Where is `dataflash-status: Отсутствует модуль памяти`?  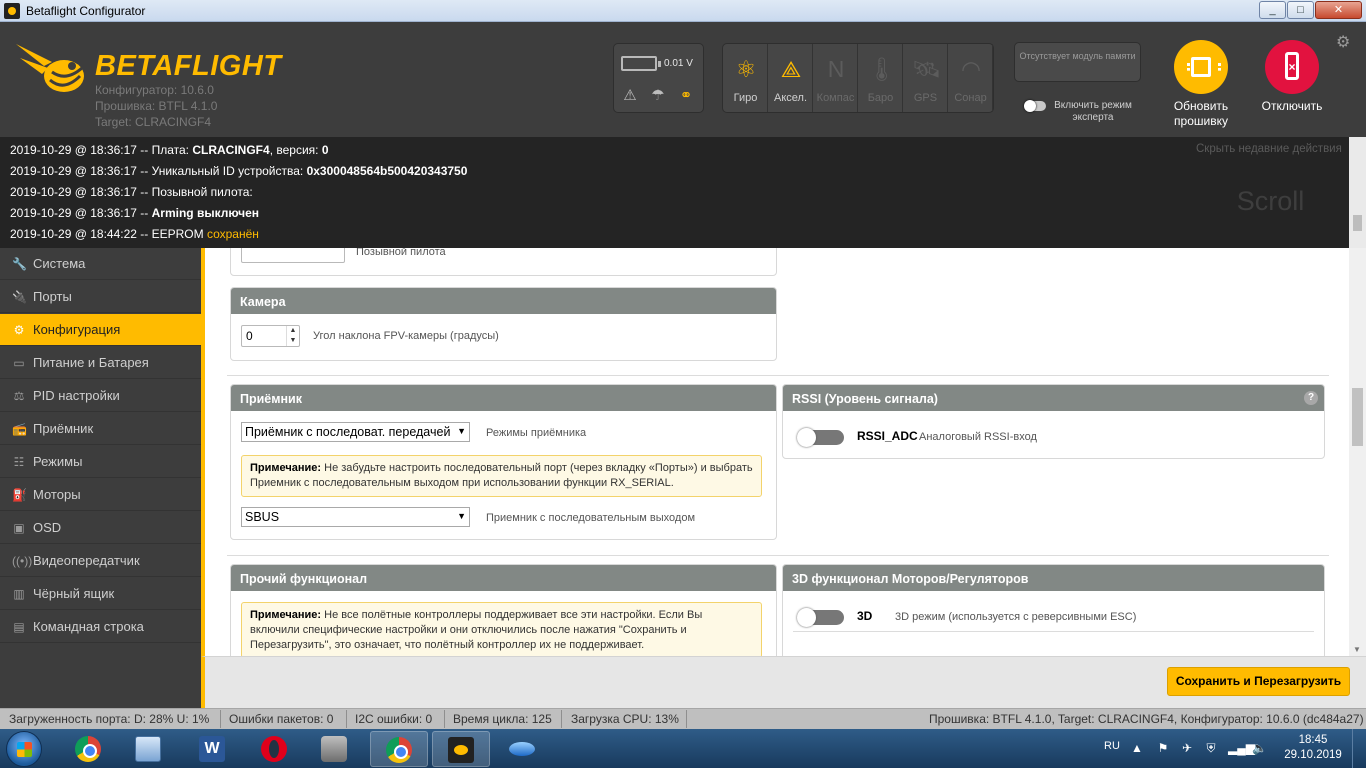 dataflash-status: Отсутствует модуль памяти is located at coordinates (1077, 62).